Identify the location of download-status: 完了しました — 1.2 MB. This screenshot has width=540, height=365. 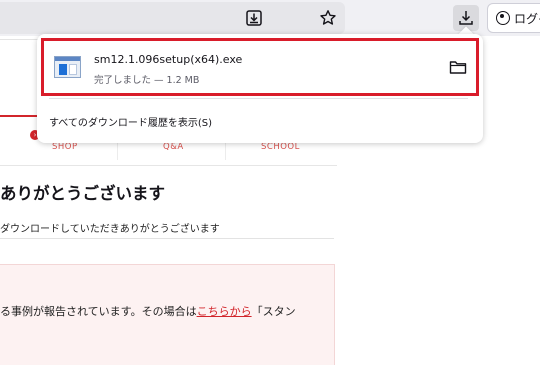
(147, 80).